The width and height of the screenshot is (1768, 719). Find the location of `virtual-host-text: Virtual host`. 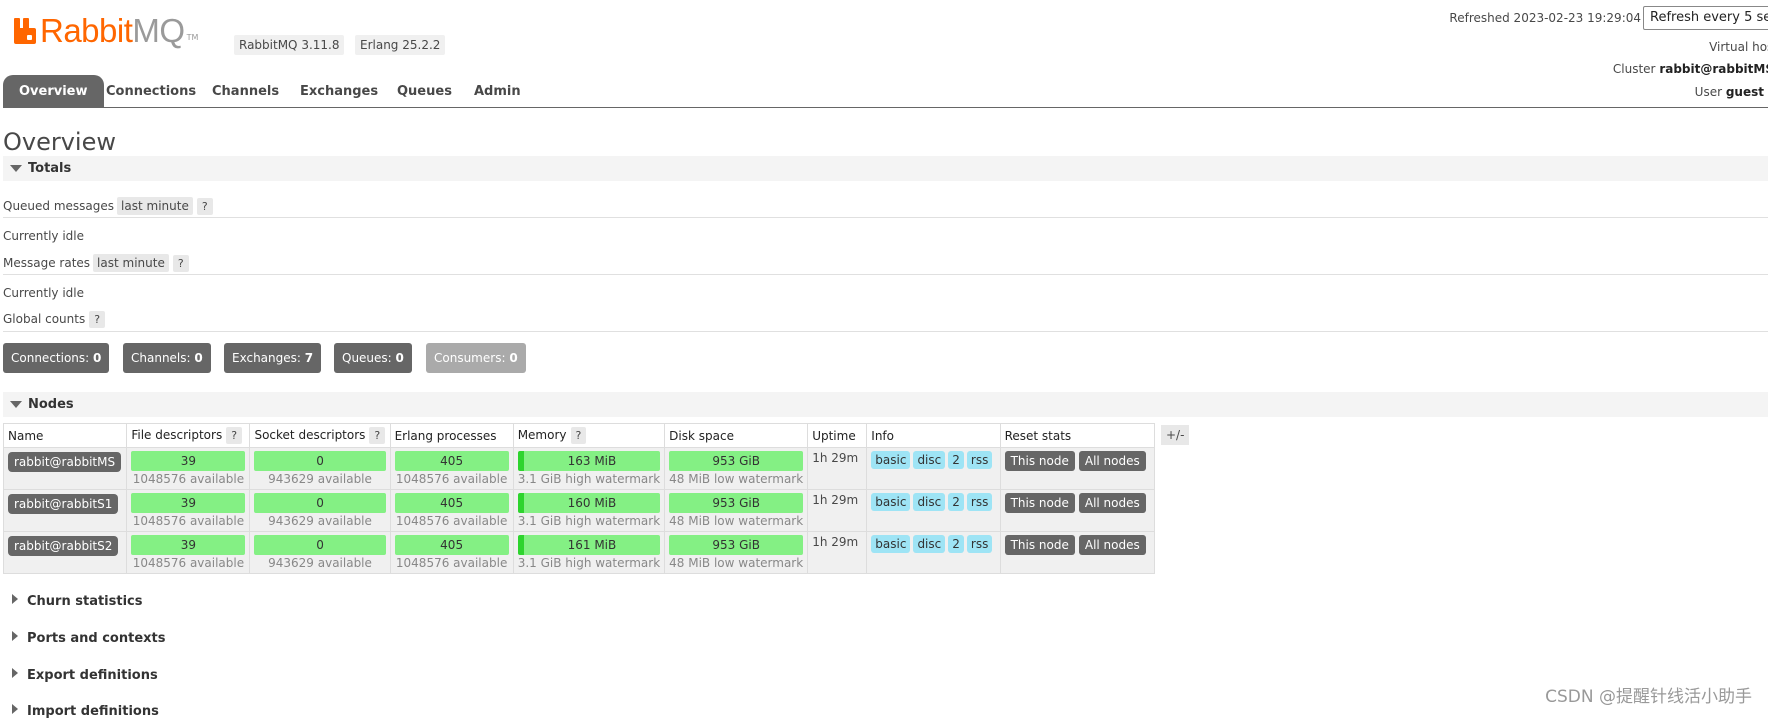

virtual-host-text: Virtual host is located at coordinates (1738, 47).